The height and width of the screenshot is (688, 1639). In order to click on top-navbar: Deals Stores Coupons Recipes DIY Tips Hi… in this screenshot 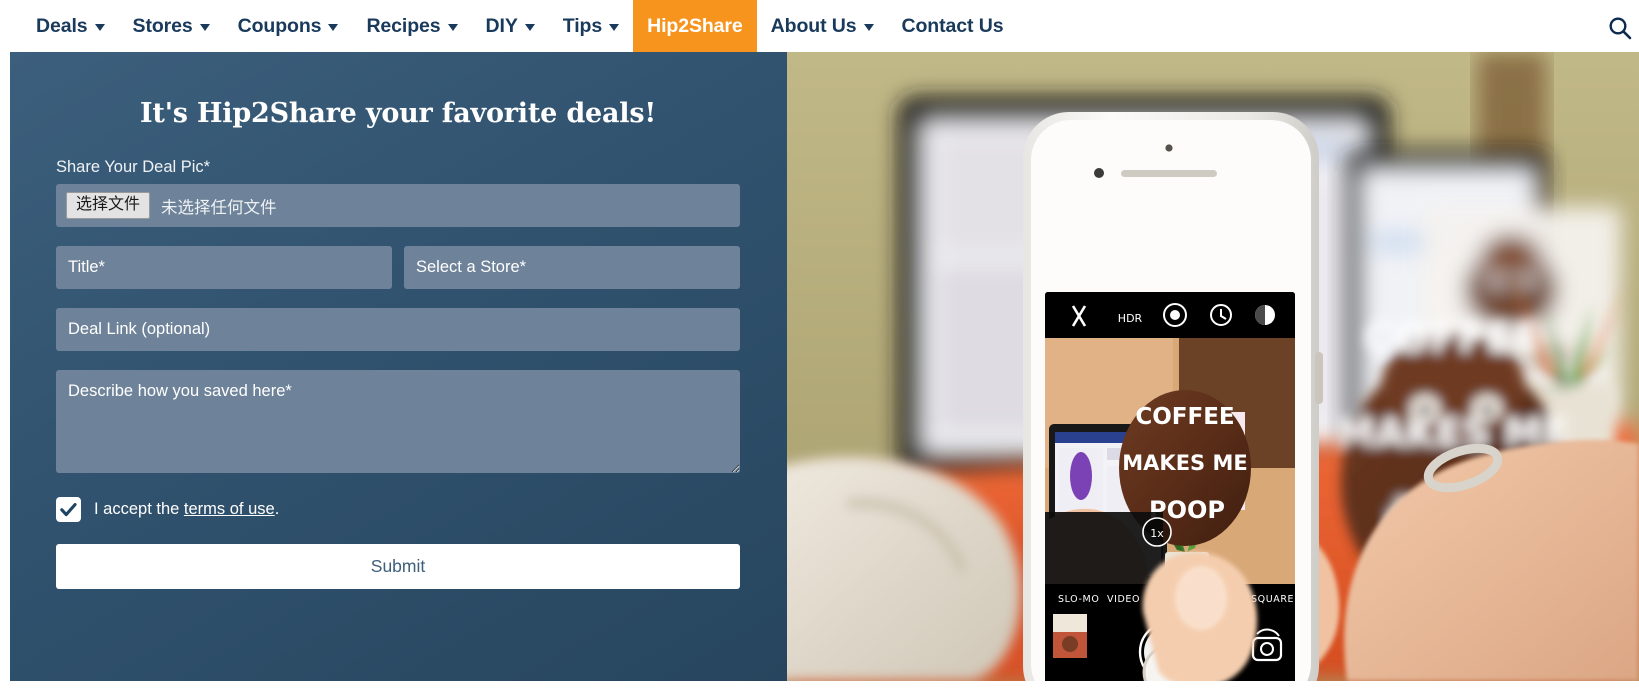, I will do `click(819, 26)`.